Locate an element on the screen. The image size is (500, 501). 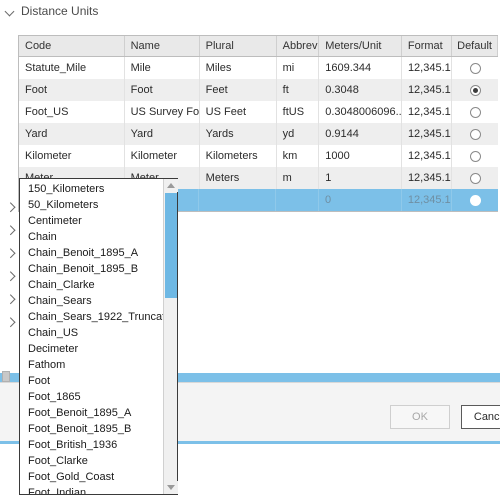
dropdown-option: Chain_Benoit_1895_A is located at coordinates (91, 253).